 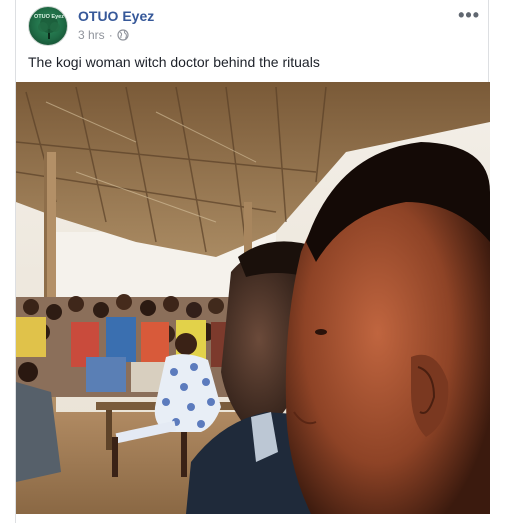 I want to click on more-options-icon: •••, so click(x=469, y=15).